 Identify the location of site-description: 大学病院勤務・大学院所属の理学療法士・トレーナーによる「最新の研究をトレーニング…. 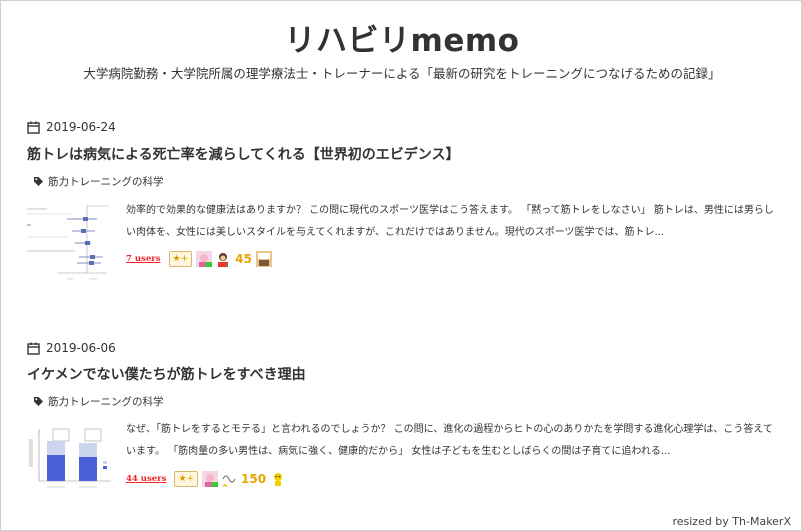
(402, 73).